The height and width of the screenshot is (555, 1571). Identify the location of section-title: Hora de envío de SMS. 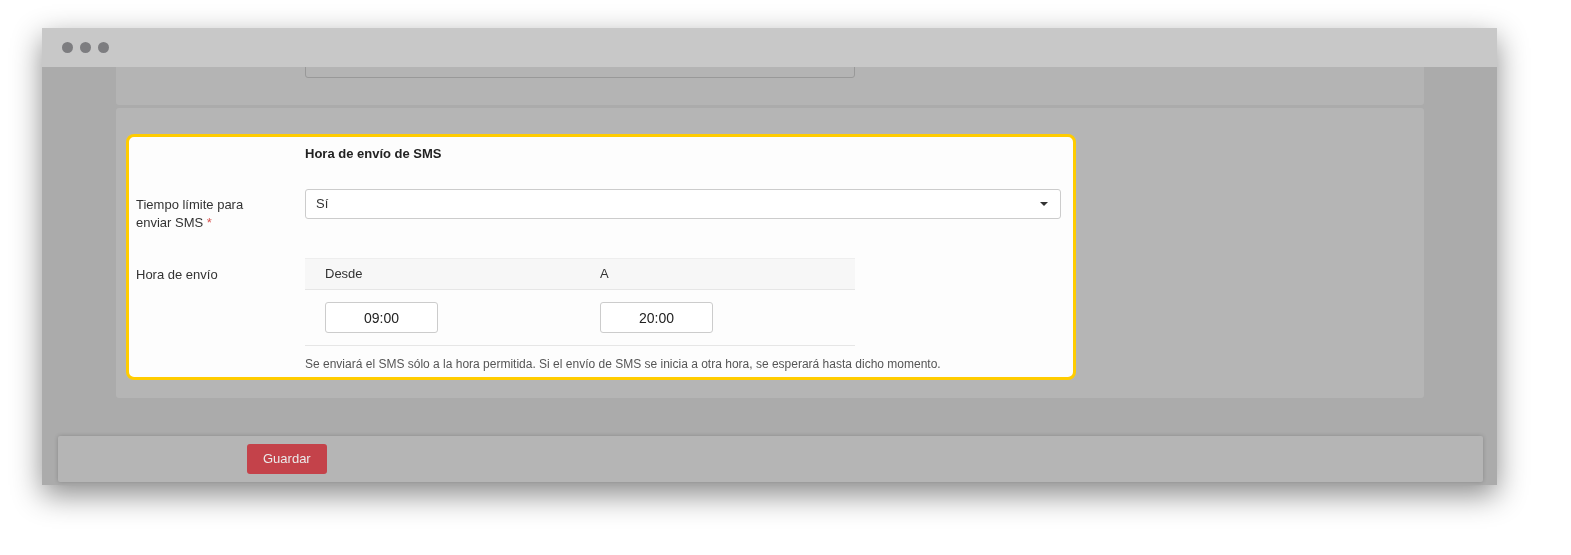
(373, 153).